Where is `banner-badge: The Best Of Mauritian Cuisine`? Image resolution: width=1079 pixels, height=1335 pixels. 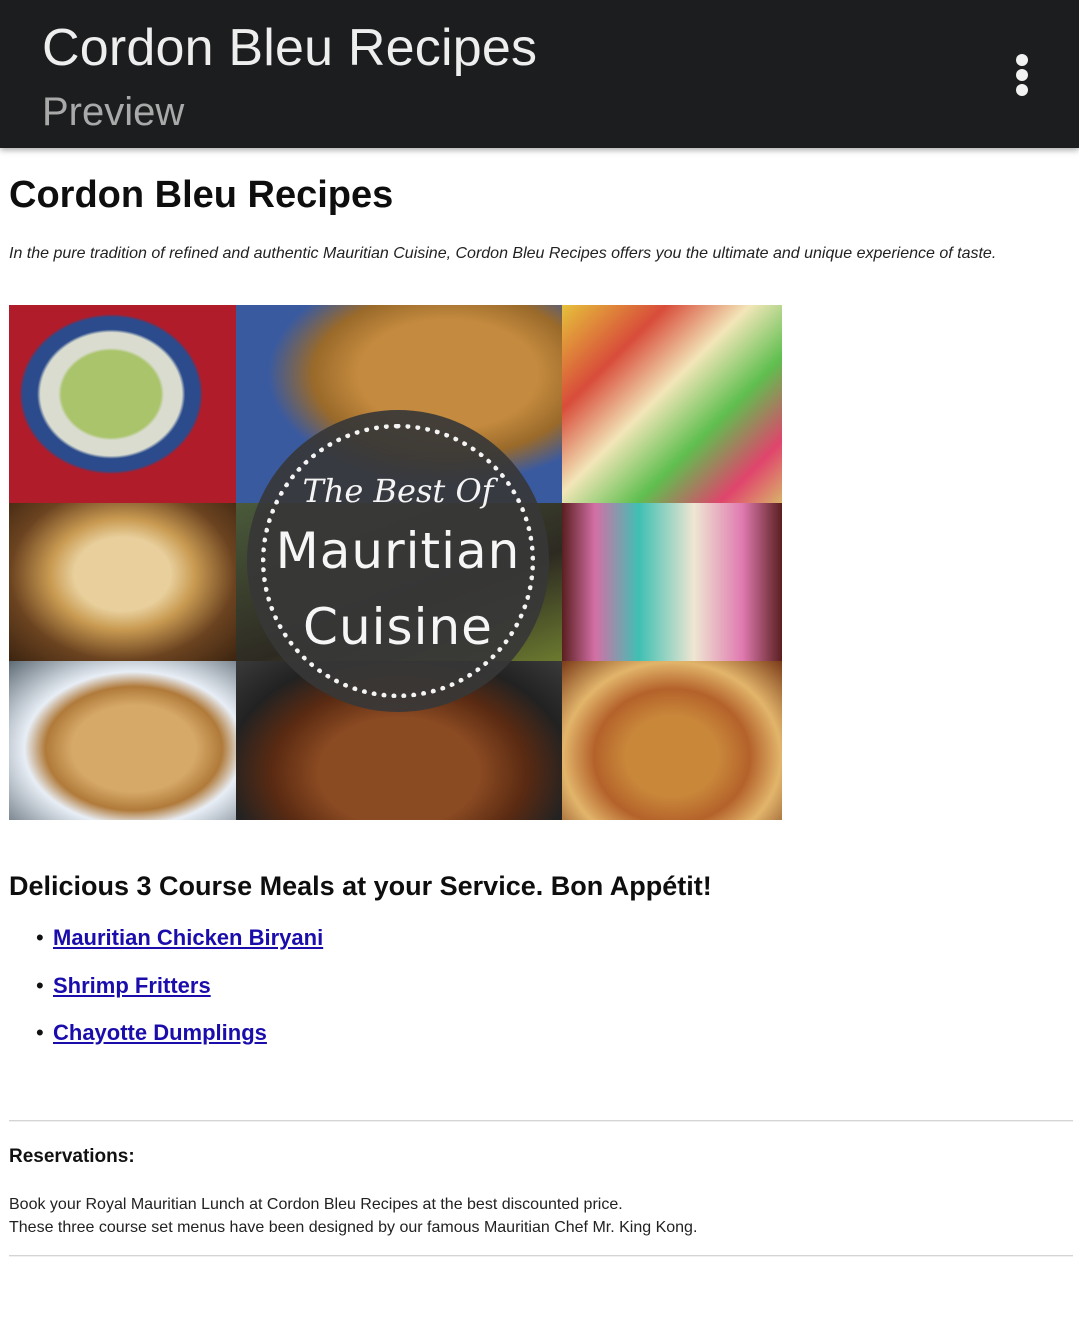
banner-badge: The Best Of Mauritian Cuisine is located at coordinates (398, 561).